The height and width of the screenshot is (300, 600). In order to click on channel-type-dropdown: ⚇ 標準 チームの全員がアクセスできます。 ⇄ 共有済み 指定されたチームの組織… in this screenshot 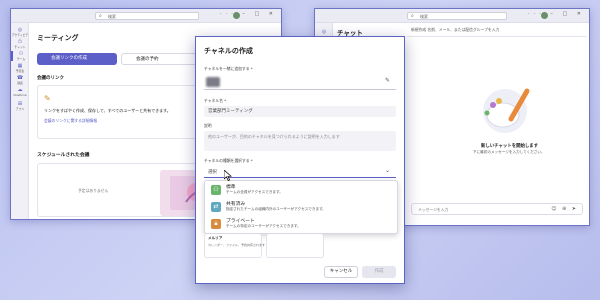, I will do `click(301, 207)`.